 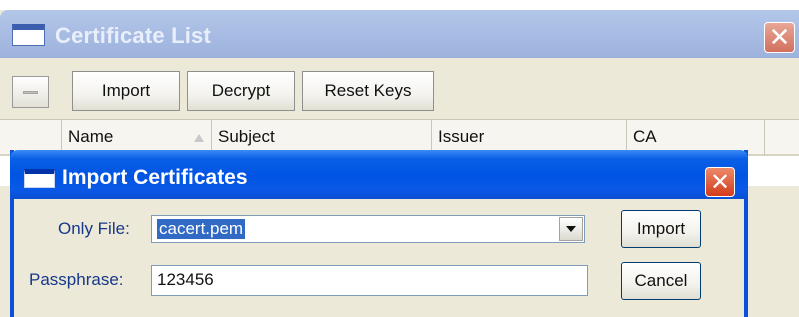 What do you see at coordinates (126, 91) in the screenshot?
I see `import-button: Import` at bounding box center [126, 91].